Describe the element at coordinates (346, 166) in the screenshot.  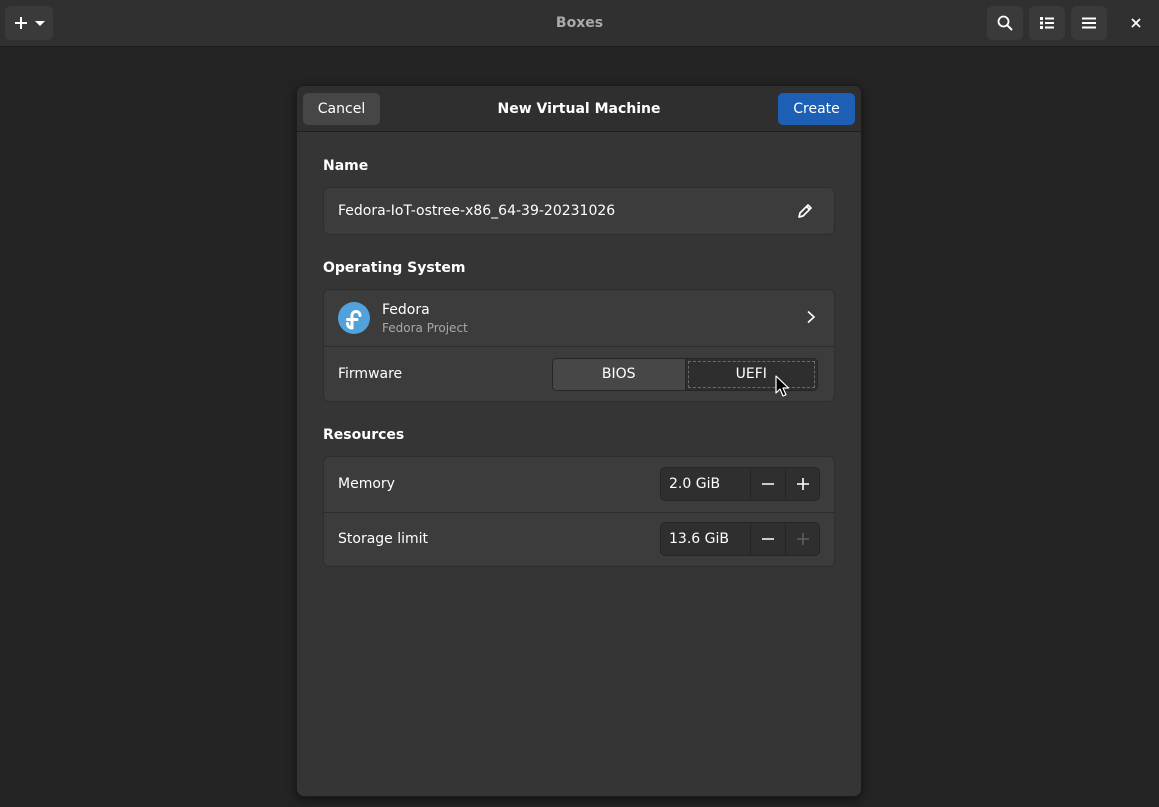
I see `name-section-label: Name` at that location.